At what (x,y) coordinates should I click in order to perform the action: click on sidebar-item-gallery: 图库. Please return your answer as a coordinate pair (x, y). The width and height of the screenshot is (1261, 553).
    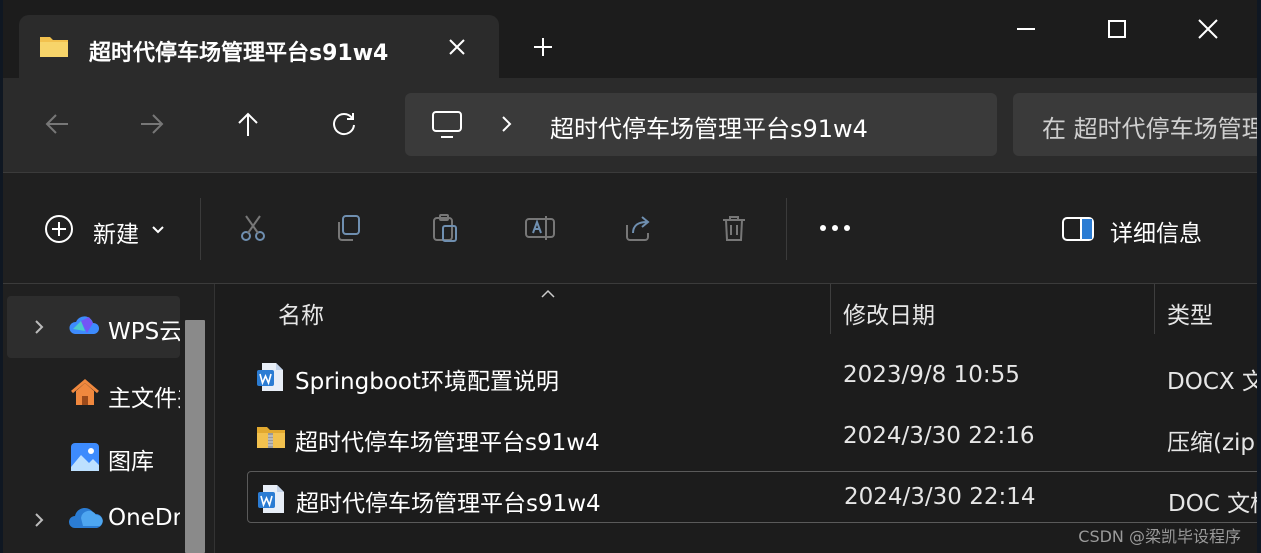
    Looking at the image, I should click on (93, 457).